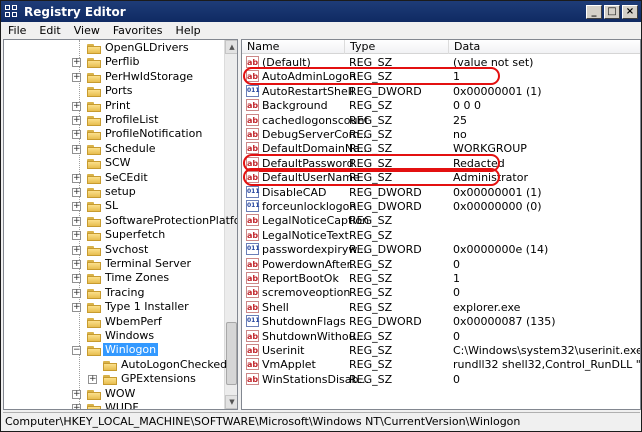 The width and height of the screenshot is (642, 432). Describe the element at coordinates (441, 264) in the screenshot. I see `value-row: ab PowerdownAfter... REG_SZ 0` at that location.